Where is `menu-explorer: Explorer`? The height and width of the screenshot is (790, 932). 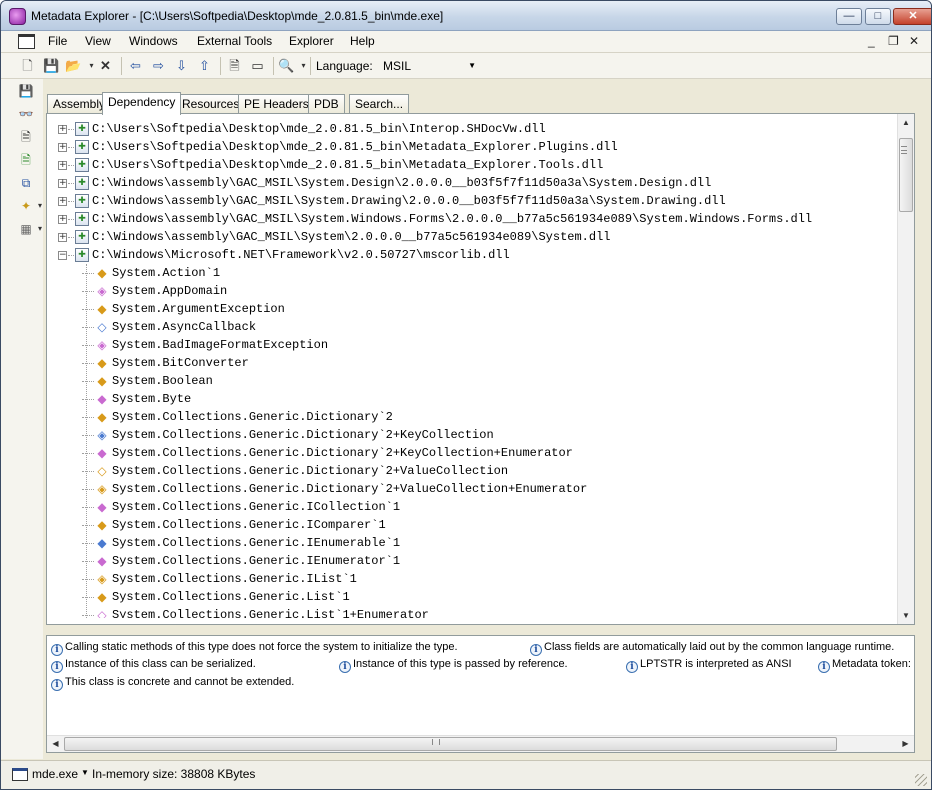
menu-explorer: Explorer is located at coordinates (311, 41).